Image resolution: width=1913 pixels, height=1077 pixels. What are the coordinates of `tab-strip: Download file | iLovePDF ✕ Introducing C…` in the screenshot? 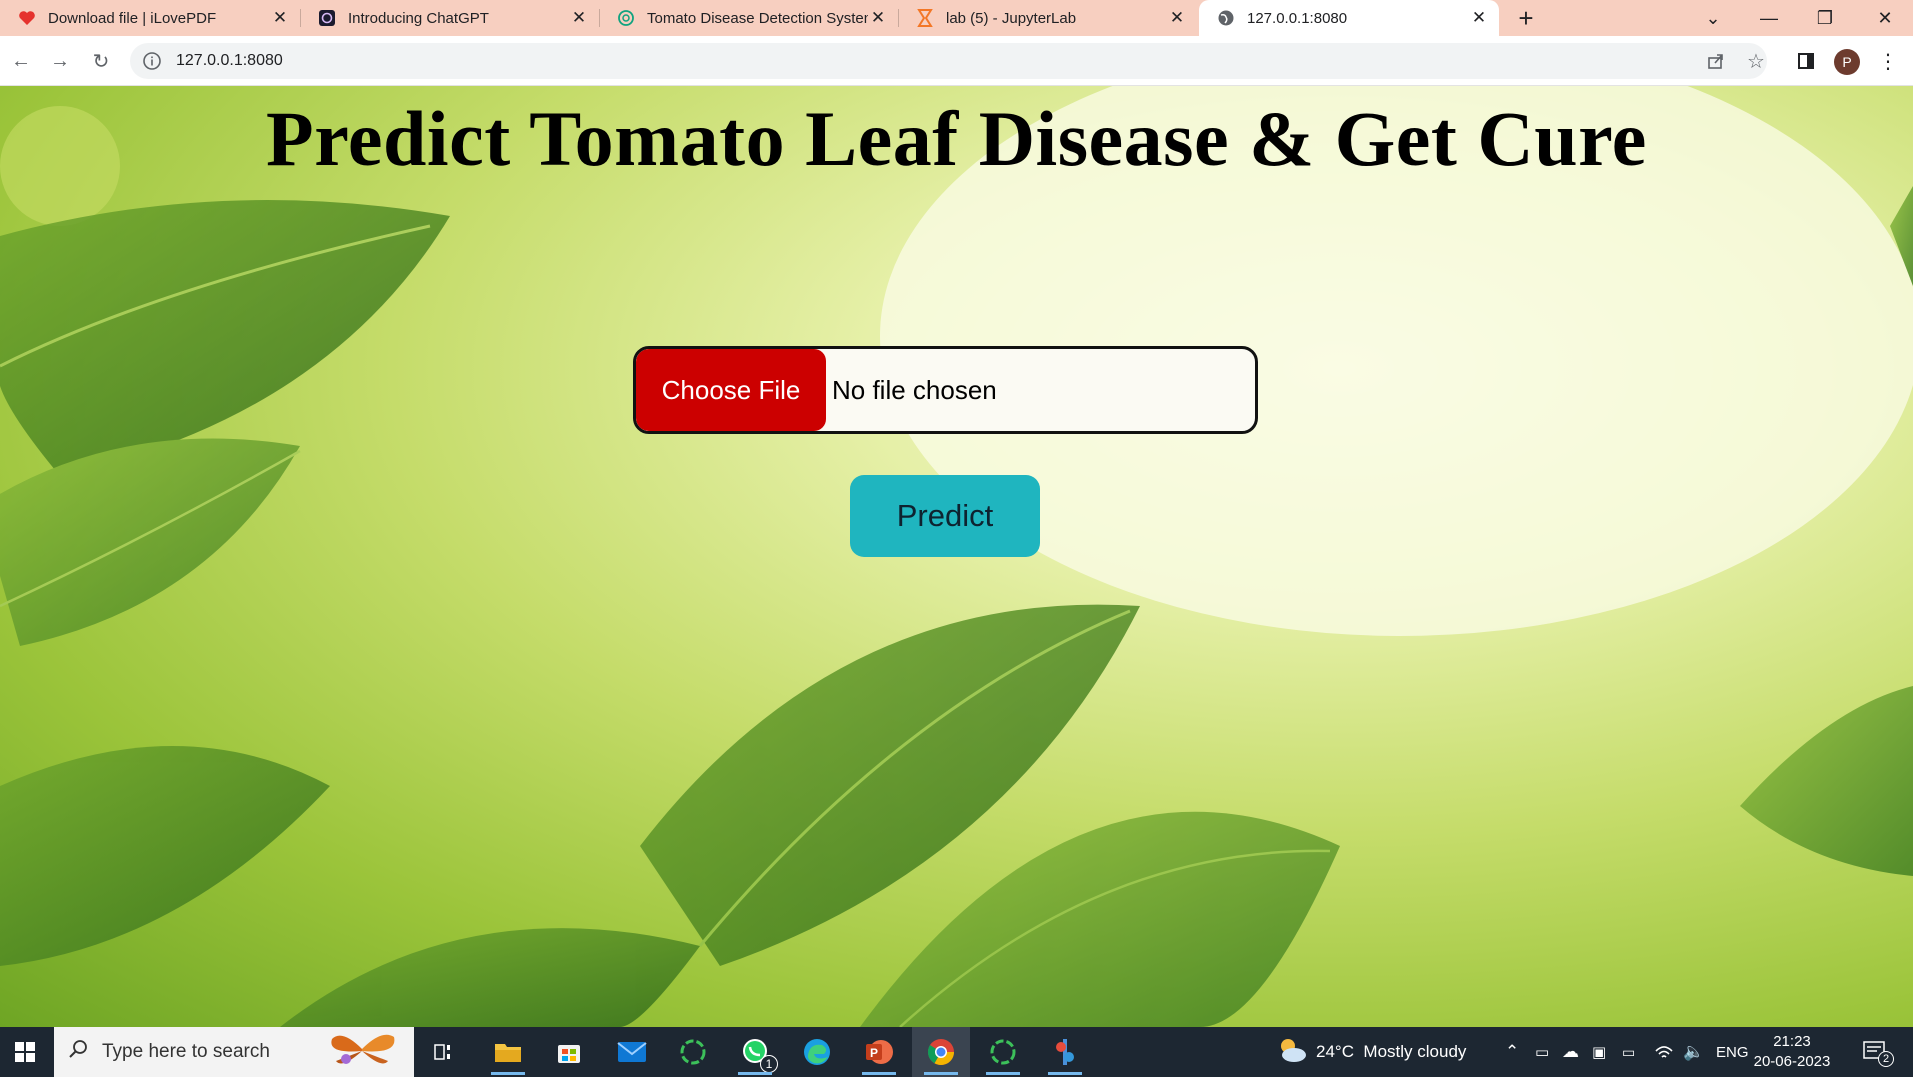 It's located at (956, 18).